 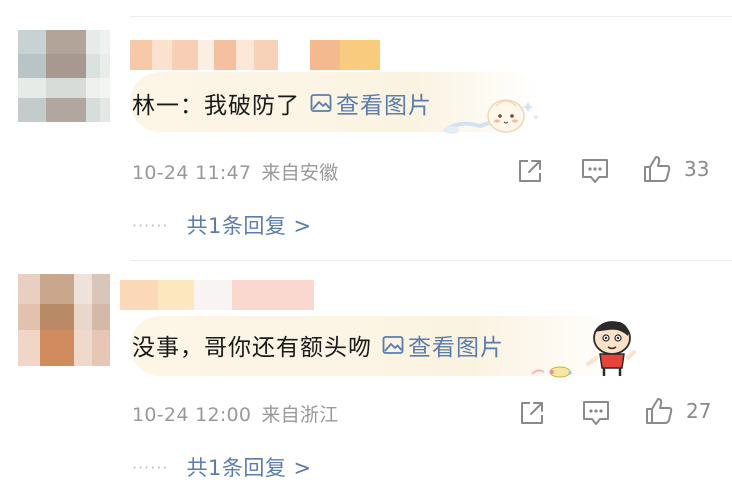 What do you see at coordinates (252, 106) in the screenshot?
I see `comment-content: 我破防了` at bounding box center [252, 106].